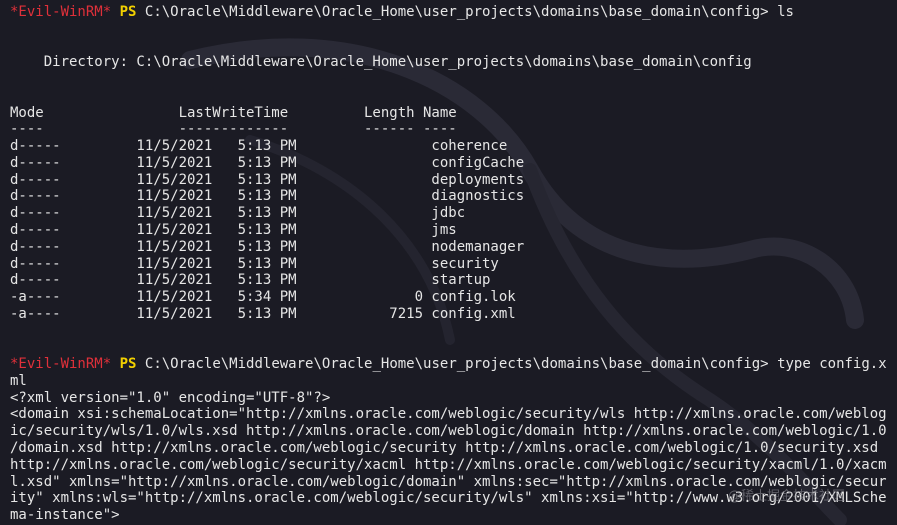 This screenshot has width=897, height=525. What do you see at coordinates (787, 496) in the screenshot?
I see `watermark: @稀土掘金技术社区` at bounding box center [787, 496].